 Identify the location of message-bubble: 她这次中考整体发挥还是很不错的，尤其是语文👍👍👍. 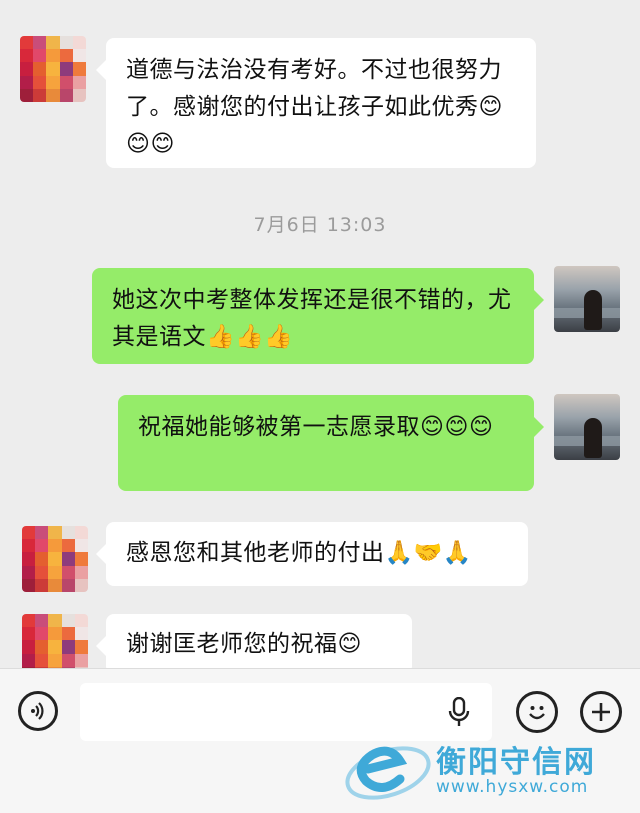
(318, 316).